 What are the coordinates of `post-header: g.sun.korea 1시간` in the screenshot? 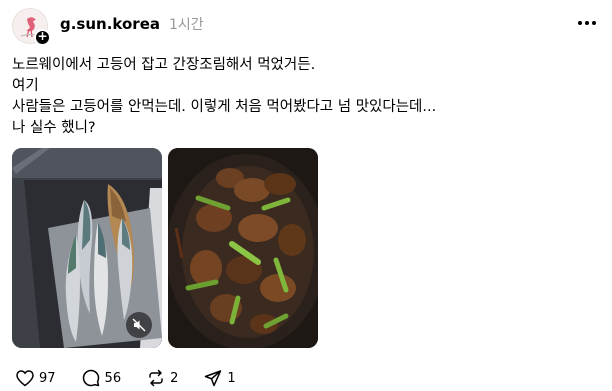 It's located at (132, 24).